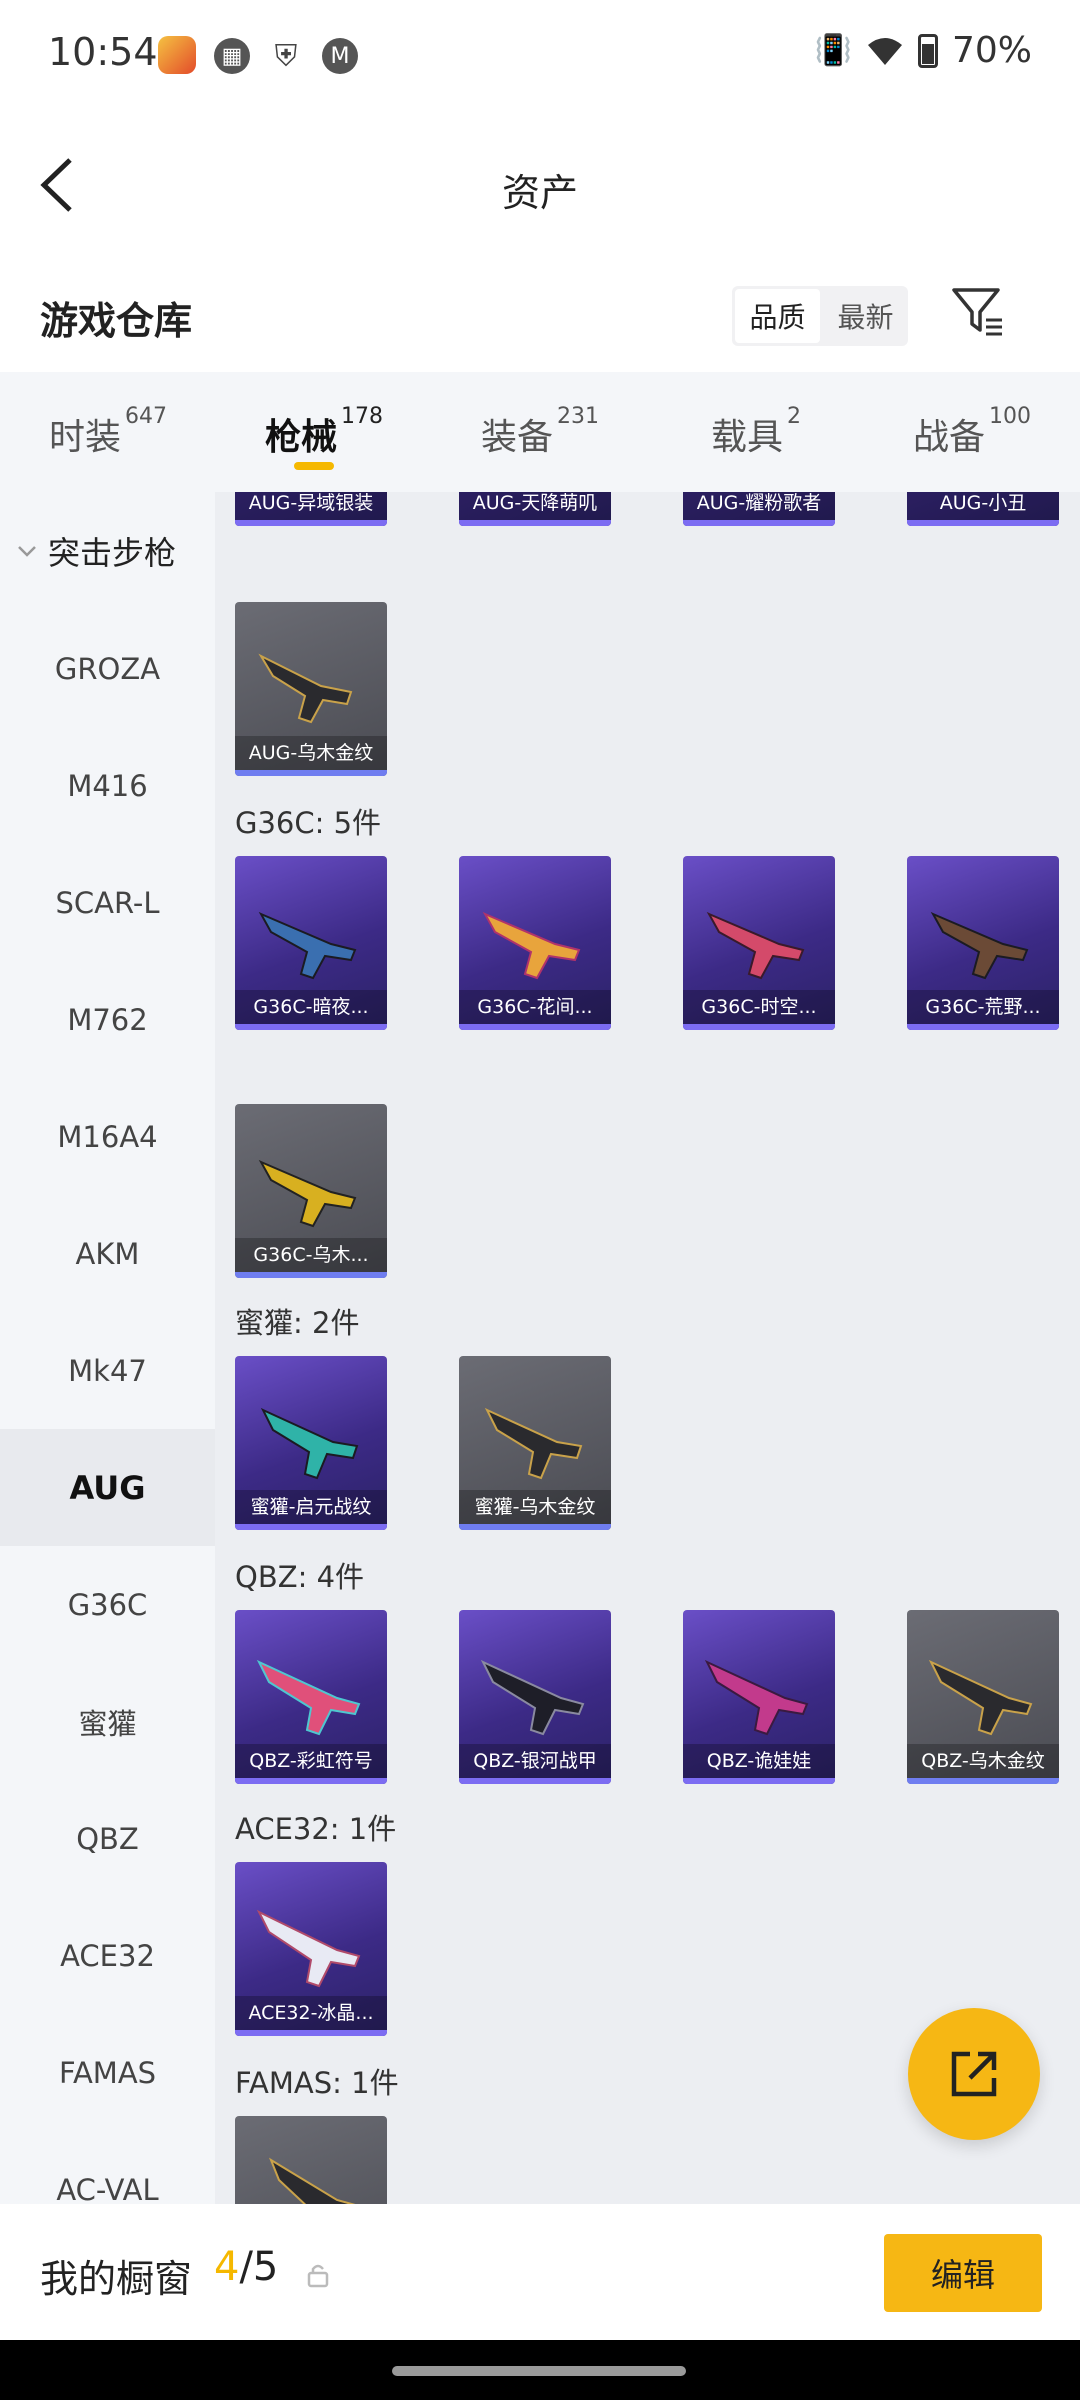 This screenshot has width=1080, height=2400. I want to click on sidebar-group-assault-rifles: 突击步枪, so click(107, 551).